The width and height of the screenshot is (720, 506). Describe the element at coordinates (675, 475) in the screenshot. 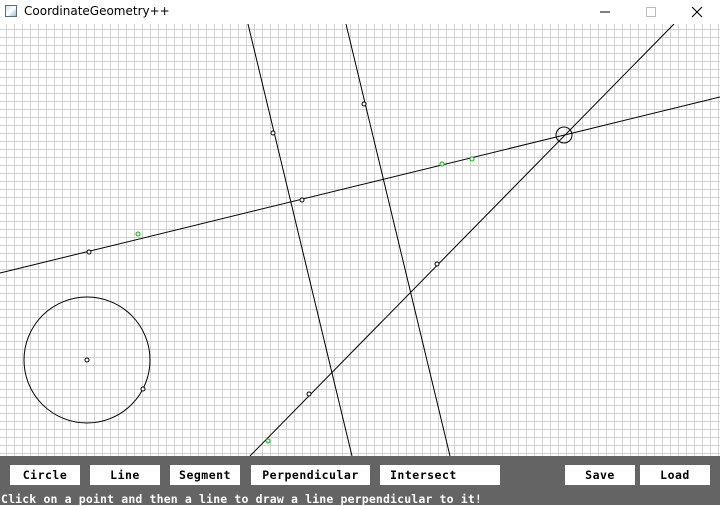

I see `load-button: Load` at that location.